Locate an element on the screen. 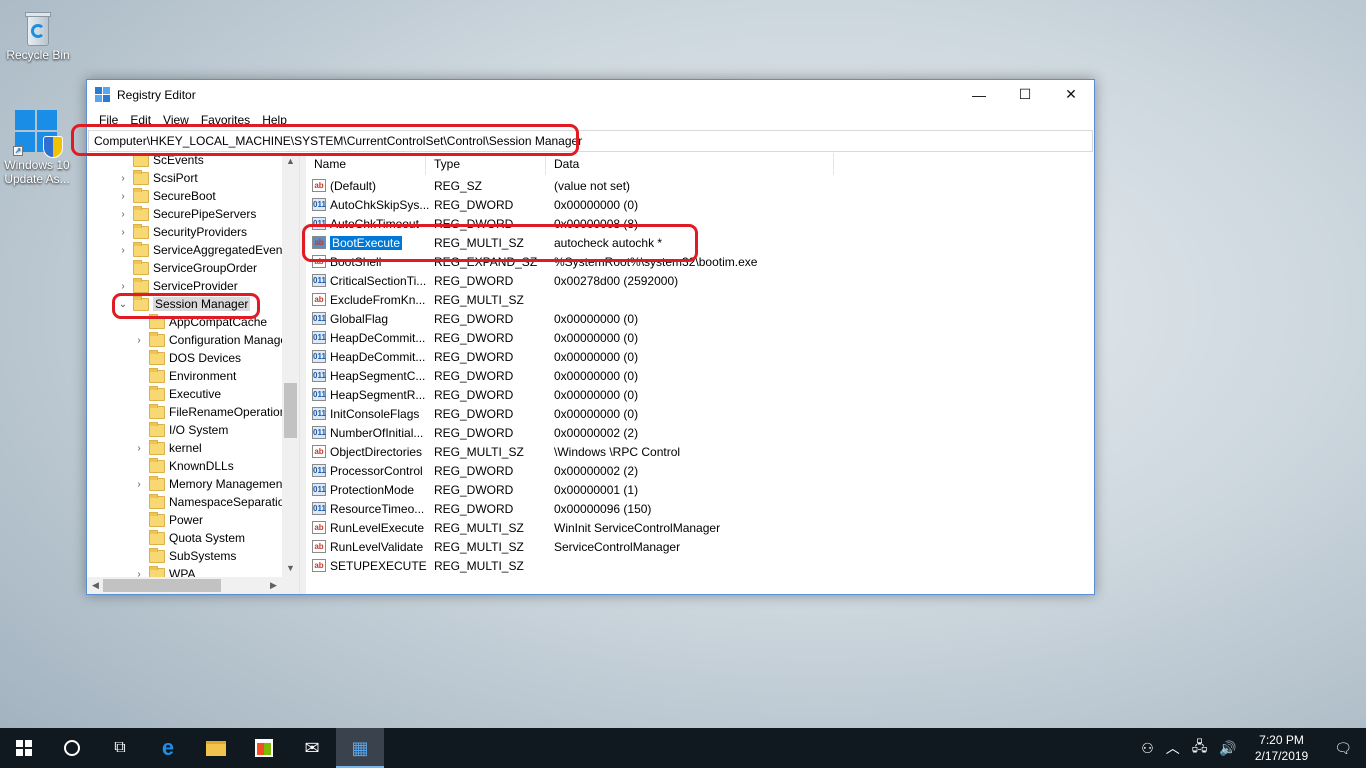  tree-item: › ServiceProvider is located at coordinates (177, 286).